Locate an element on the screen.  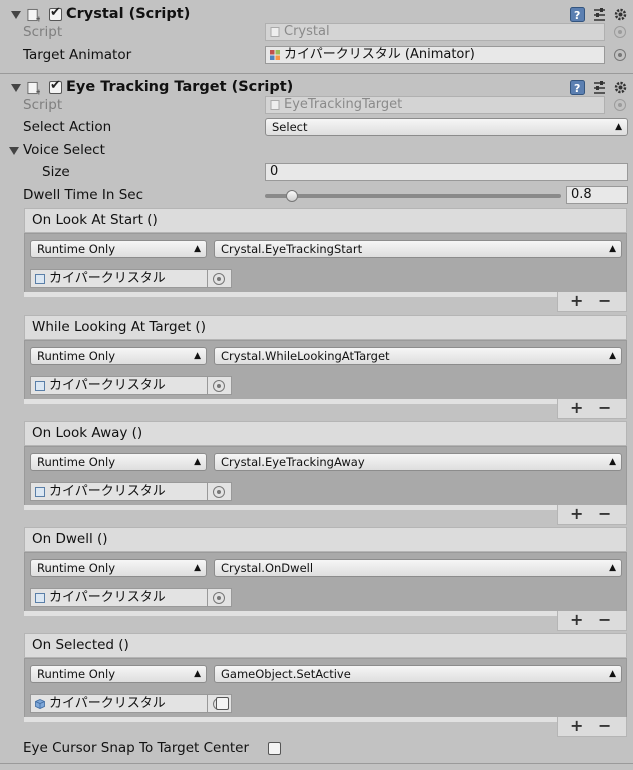
dwell-slider-track is located at coordinates (413, 196).